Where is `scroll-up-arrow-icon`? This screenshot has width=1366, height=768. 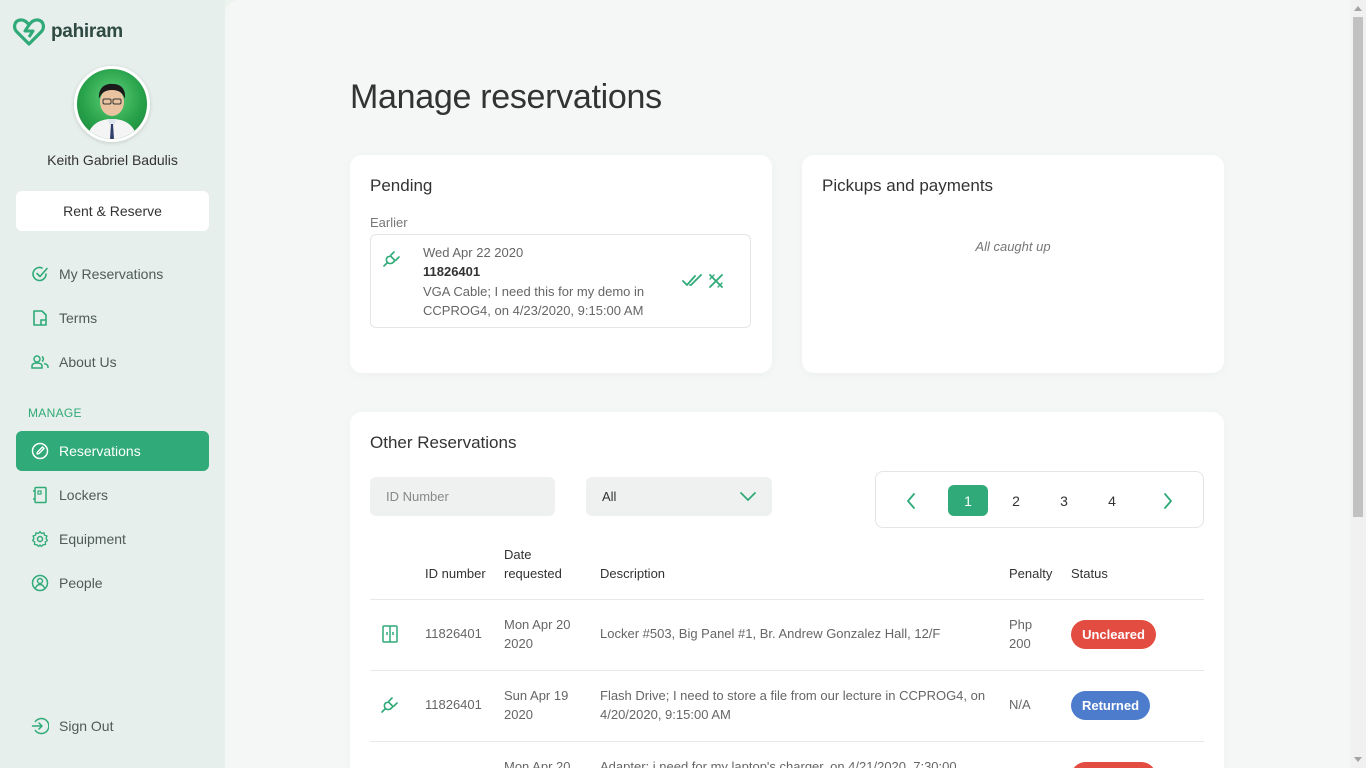
scroll-up-arrow-icon is located at coordinates (1358, 8).